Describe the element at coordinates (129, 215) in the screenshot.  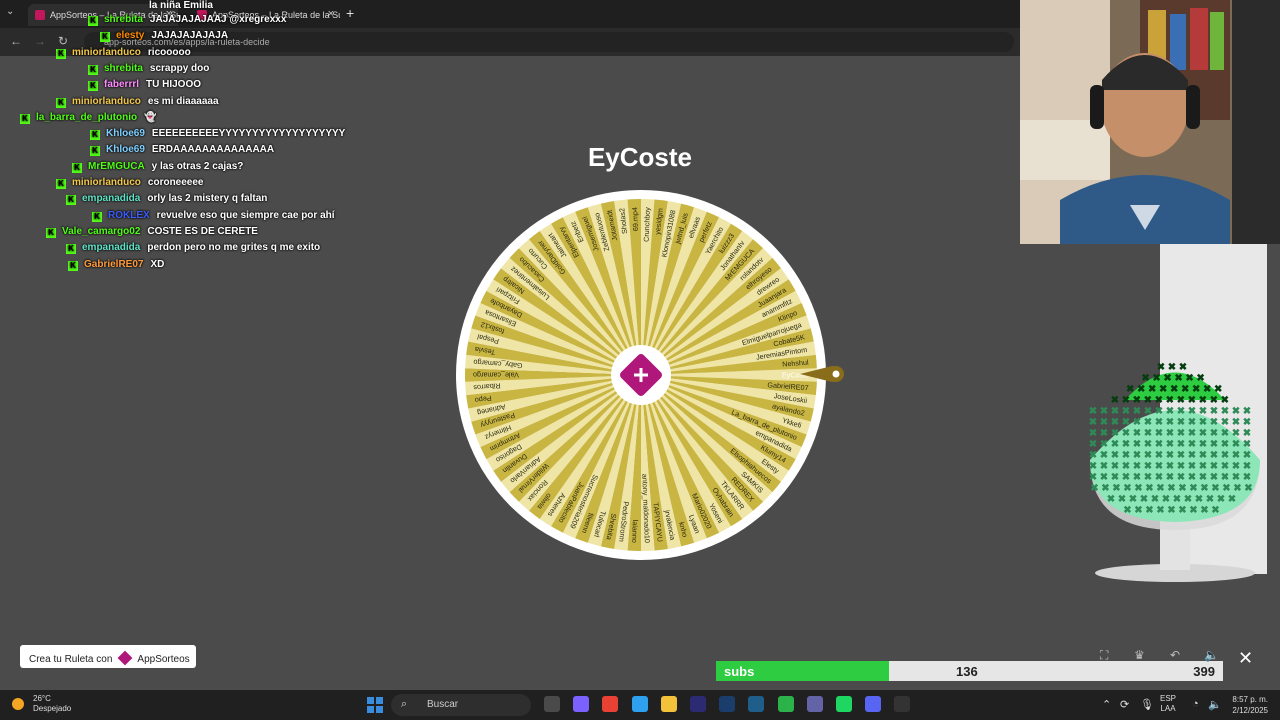
I see `chat-username: ROKLEX` at that location.